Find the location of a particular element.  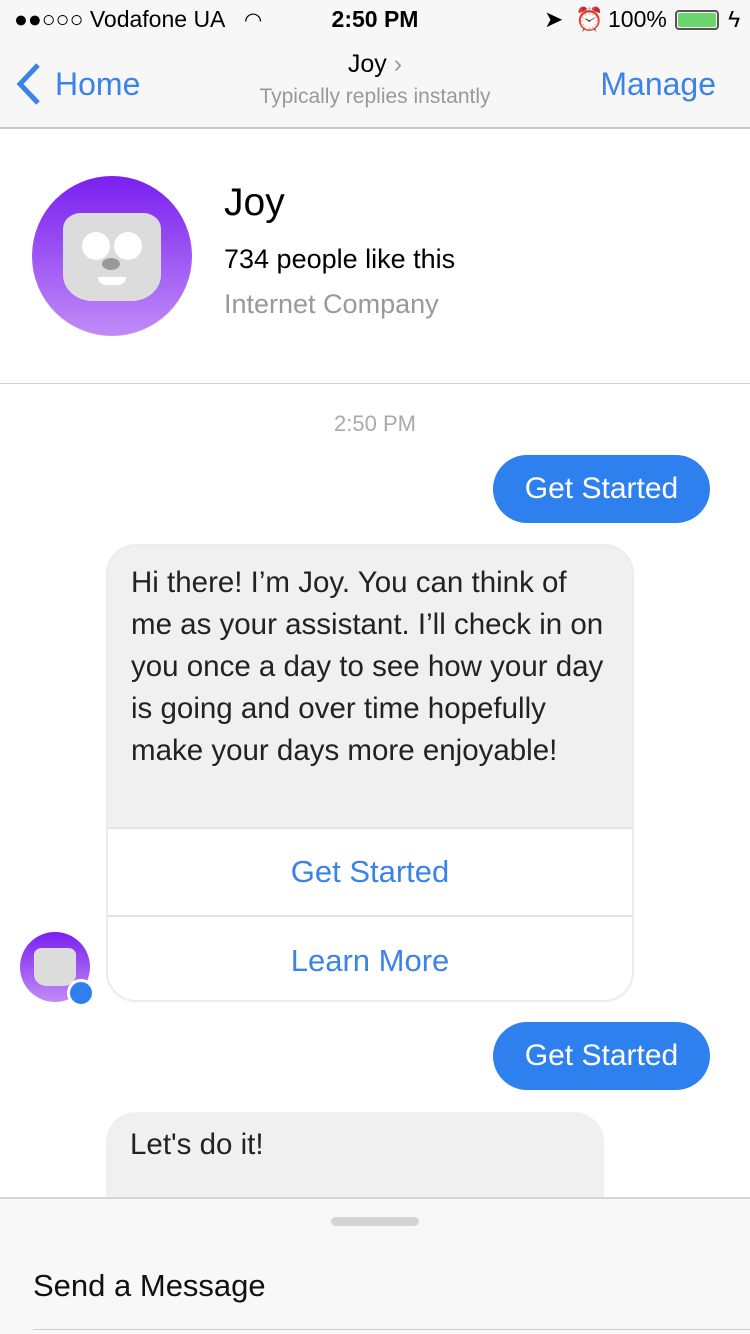

charging-icon: ϟ is located at coordinates (734, 19).